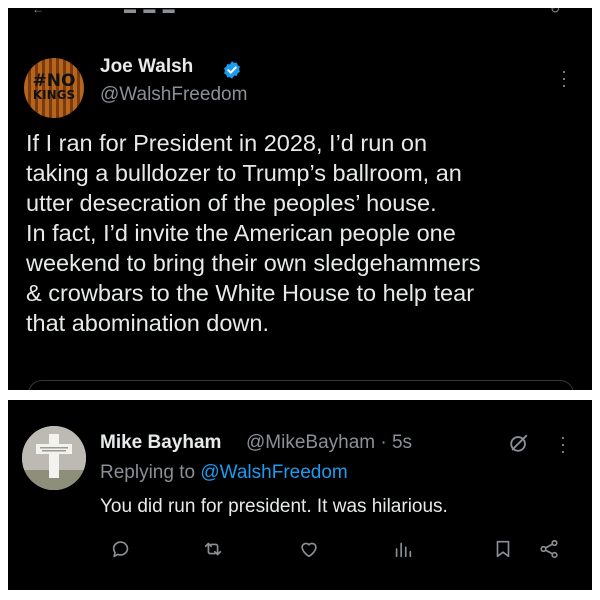 The width and height of the screenshot is (600, 600). I want to click on replying-to-mention-link: @WalshFreedom, so click(273, 472).